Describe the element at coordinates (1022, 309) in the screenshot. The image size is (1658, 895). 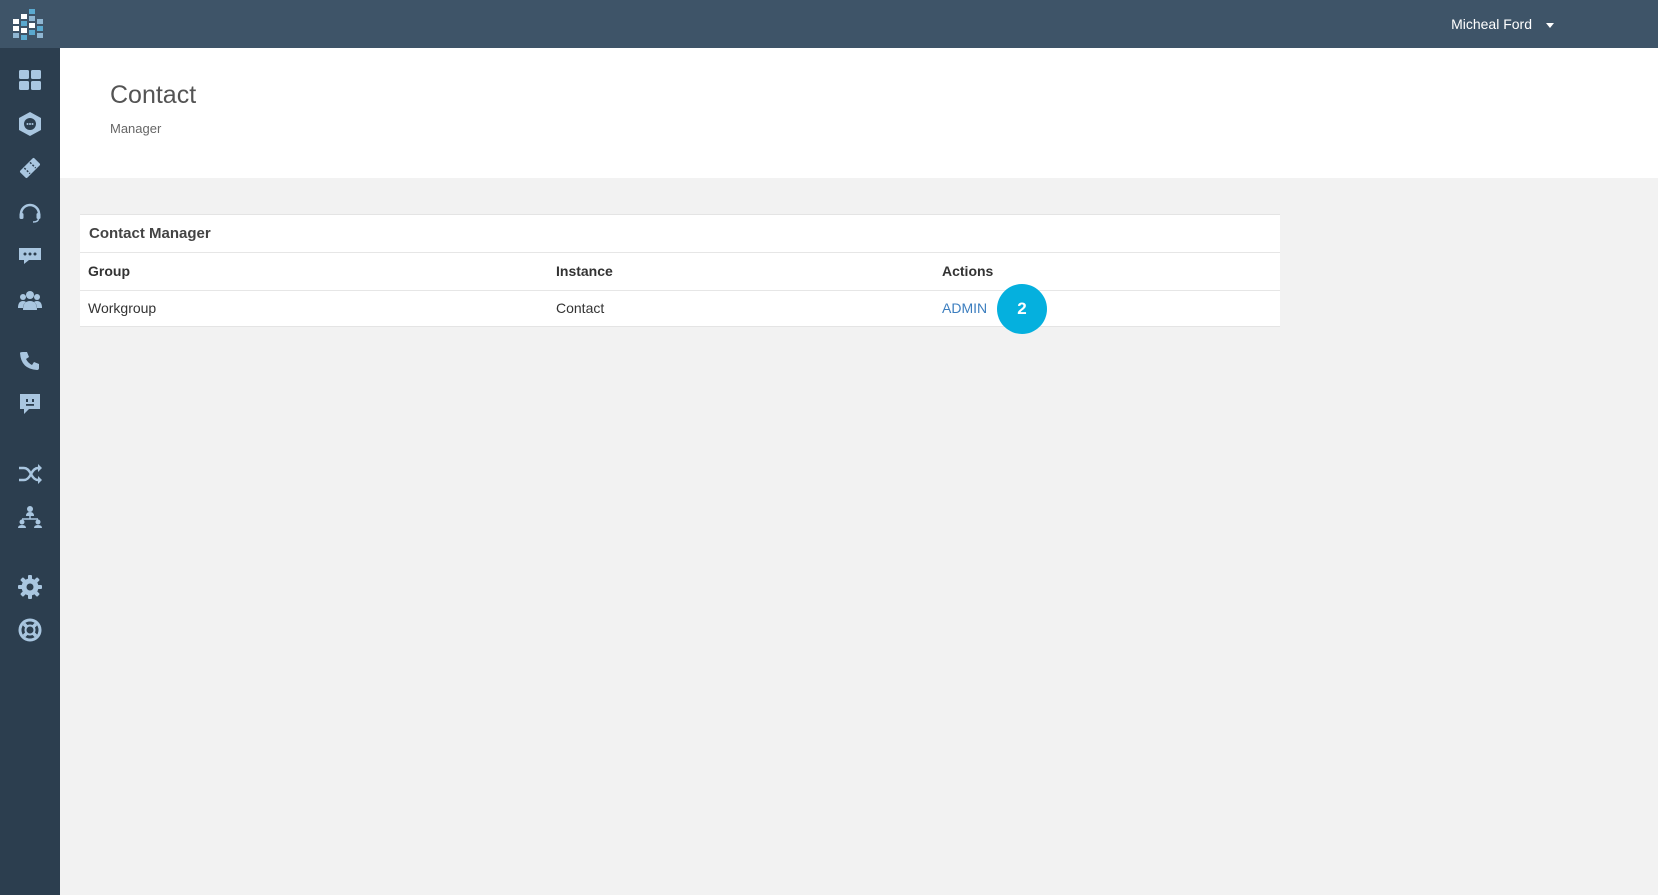
I see `step-badge: 2` at that location.